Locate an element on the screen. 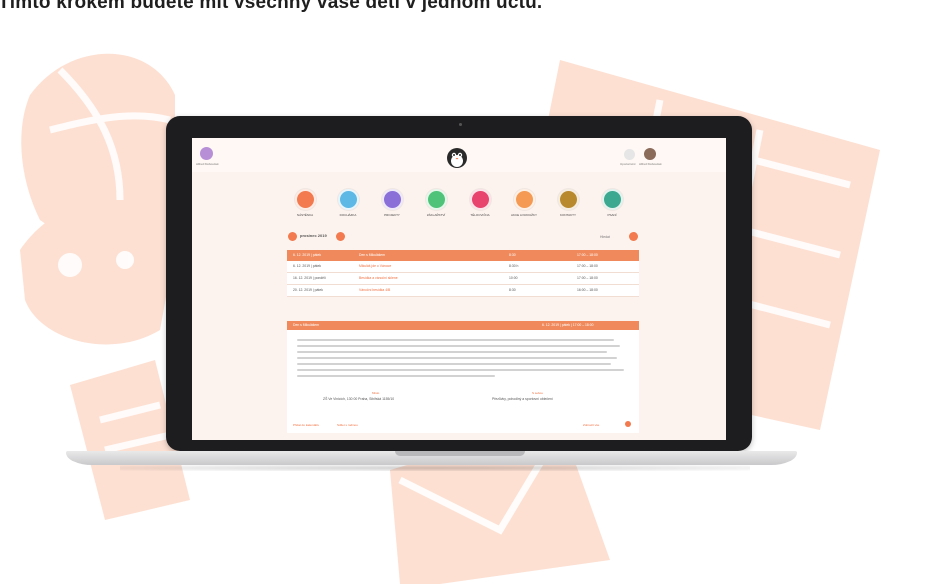 This screenshot has width=925, height=584. profile-avatar is located at coordinates (650, 154).